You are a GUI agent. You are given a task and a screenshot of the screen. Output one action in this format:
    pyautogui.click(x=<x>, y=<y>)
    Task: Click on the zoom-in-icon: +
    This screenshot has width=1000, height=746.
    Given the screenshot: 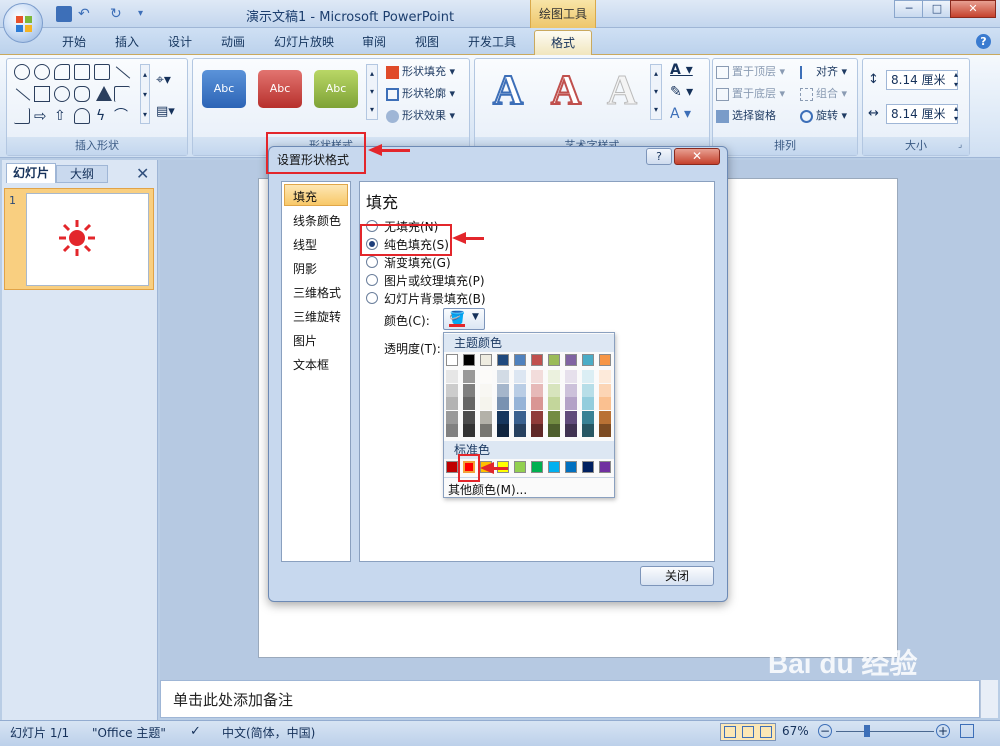 What is the action you would take?
    pyautogui.click(x=943, y=731)
    